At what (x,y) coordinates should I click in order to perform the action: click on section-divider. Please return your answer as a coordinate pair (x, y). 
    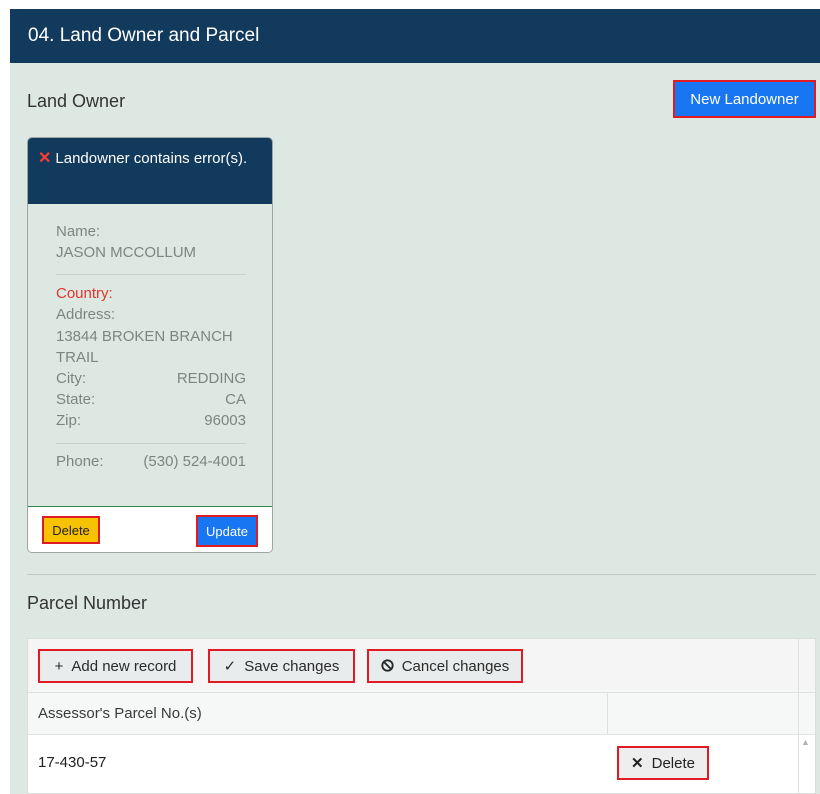
    Looking at the image, I should click on (421, 574).